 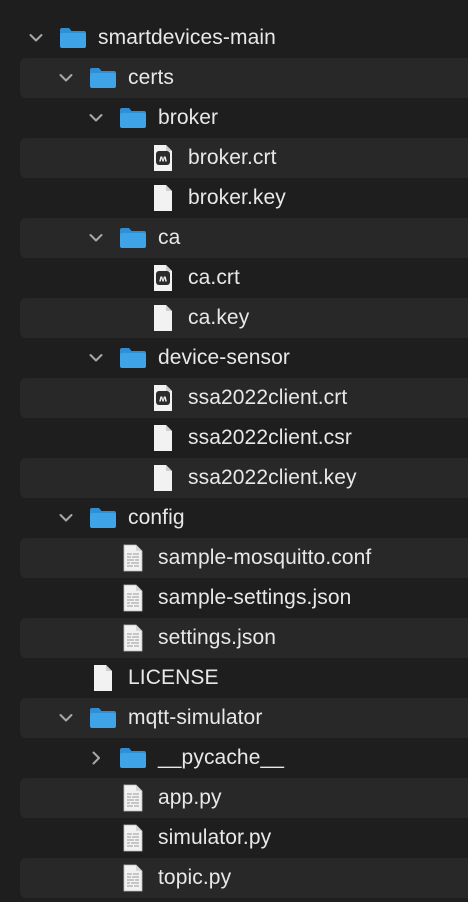 I want to click on tree-item-label: app.py, so click(x=190, y=797).